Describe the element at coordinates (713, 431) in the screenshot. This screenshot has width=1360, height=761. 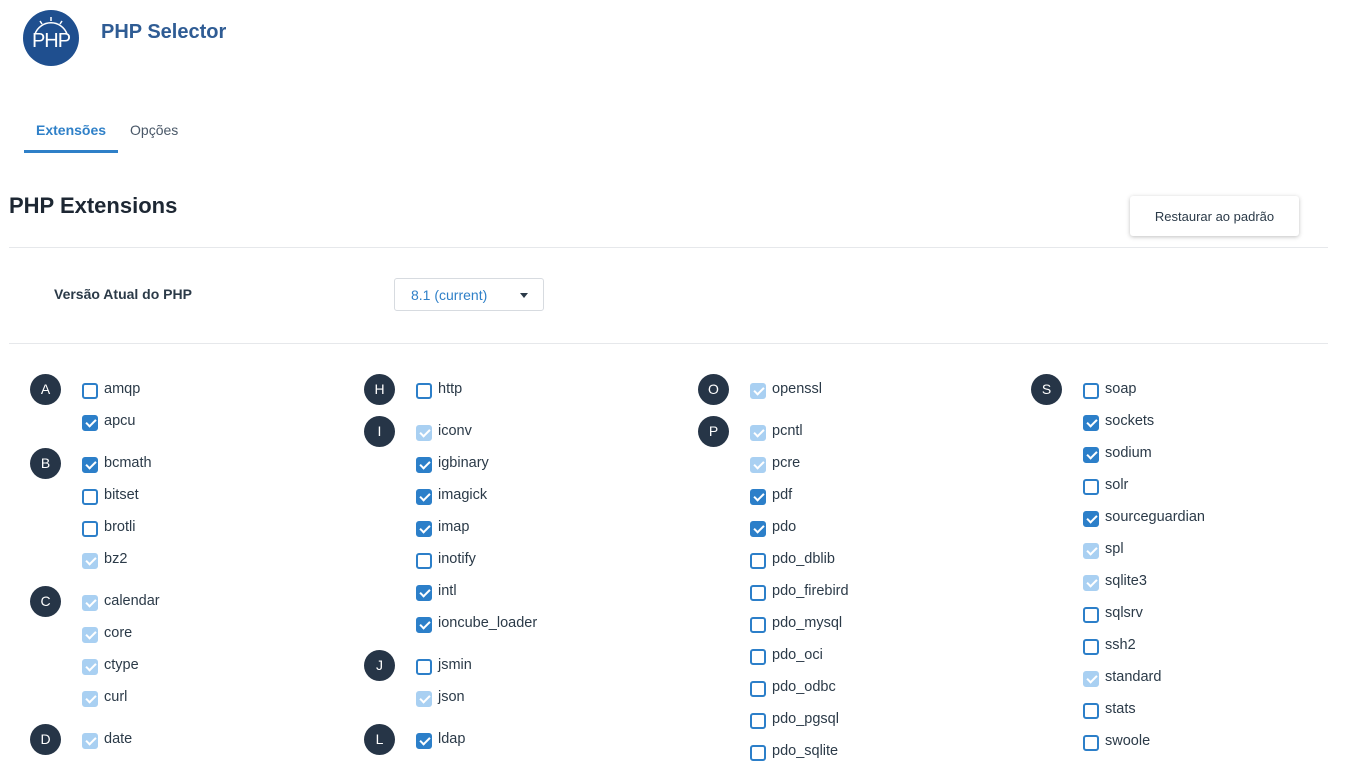
I see `letter-badge: P` at that location.